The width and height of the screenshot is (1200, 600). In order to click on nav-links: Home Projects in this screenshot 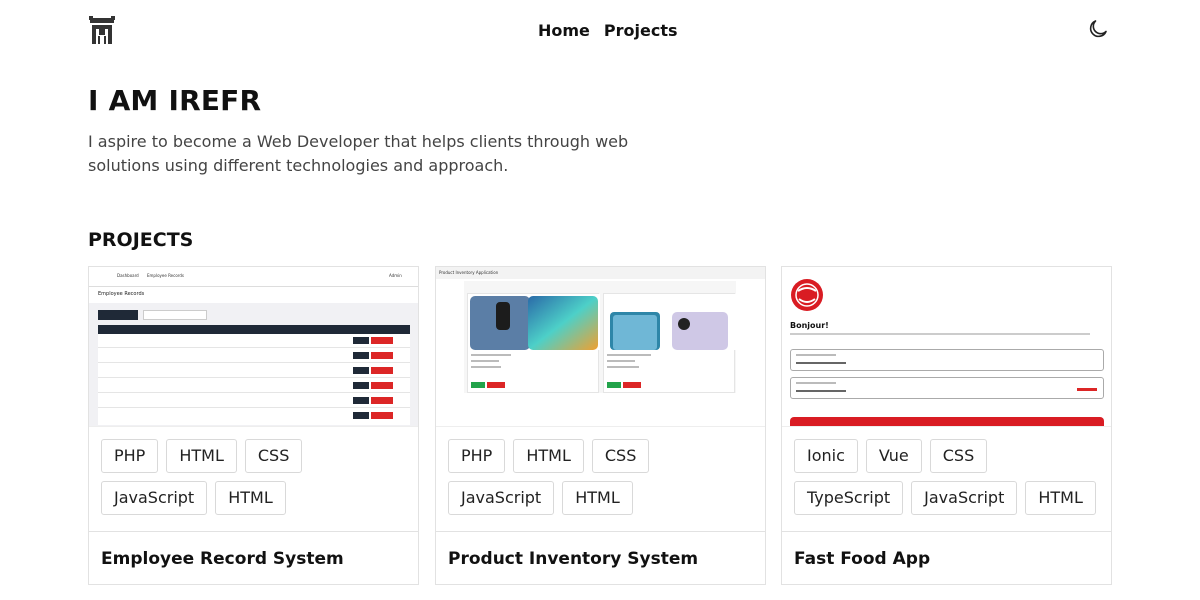, I will do `click(608, 30)`.